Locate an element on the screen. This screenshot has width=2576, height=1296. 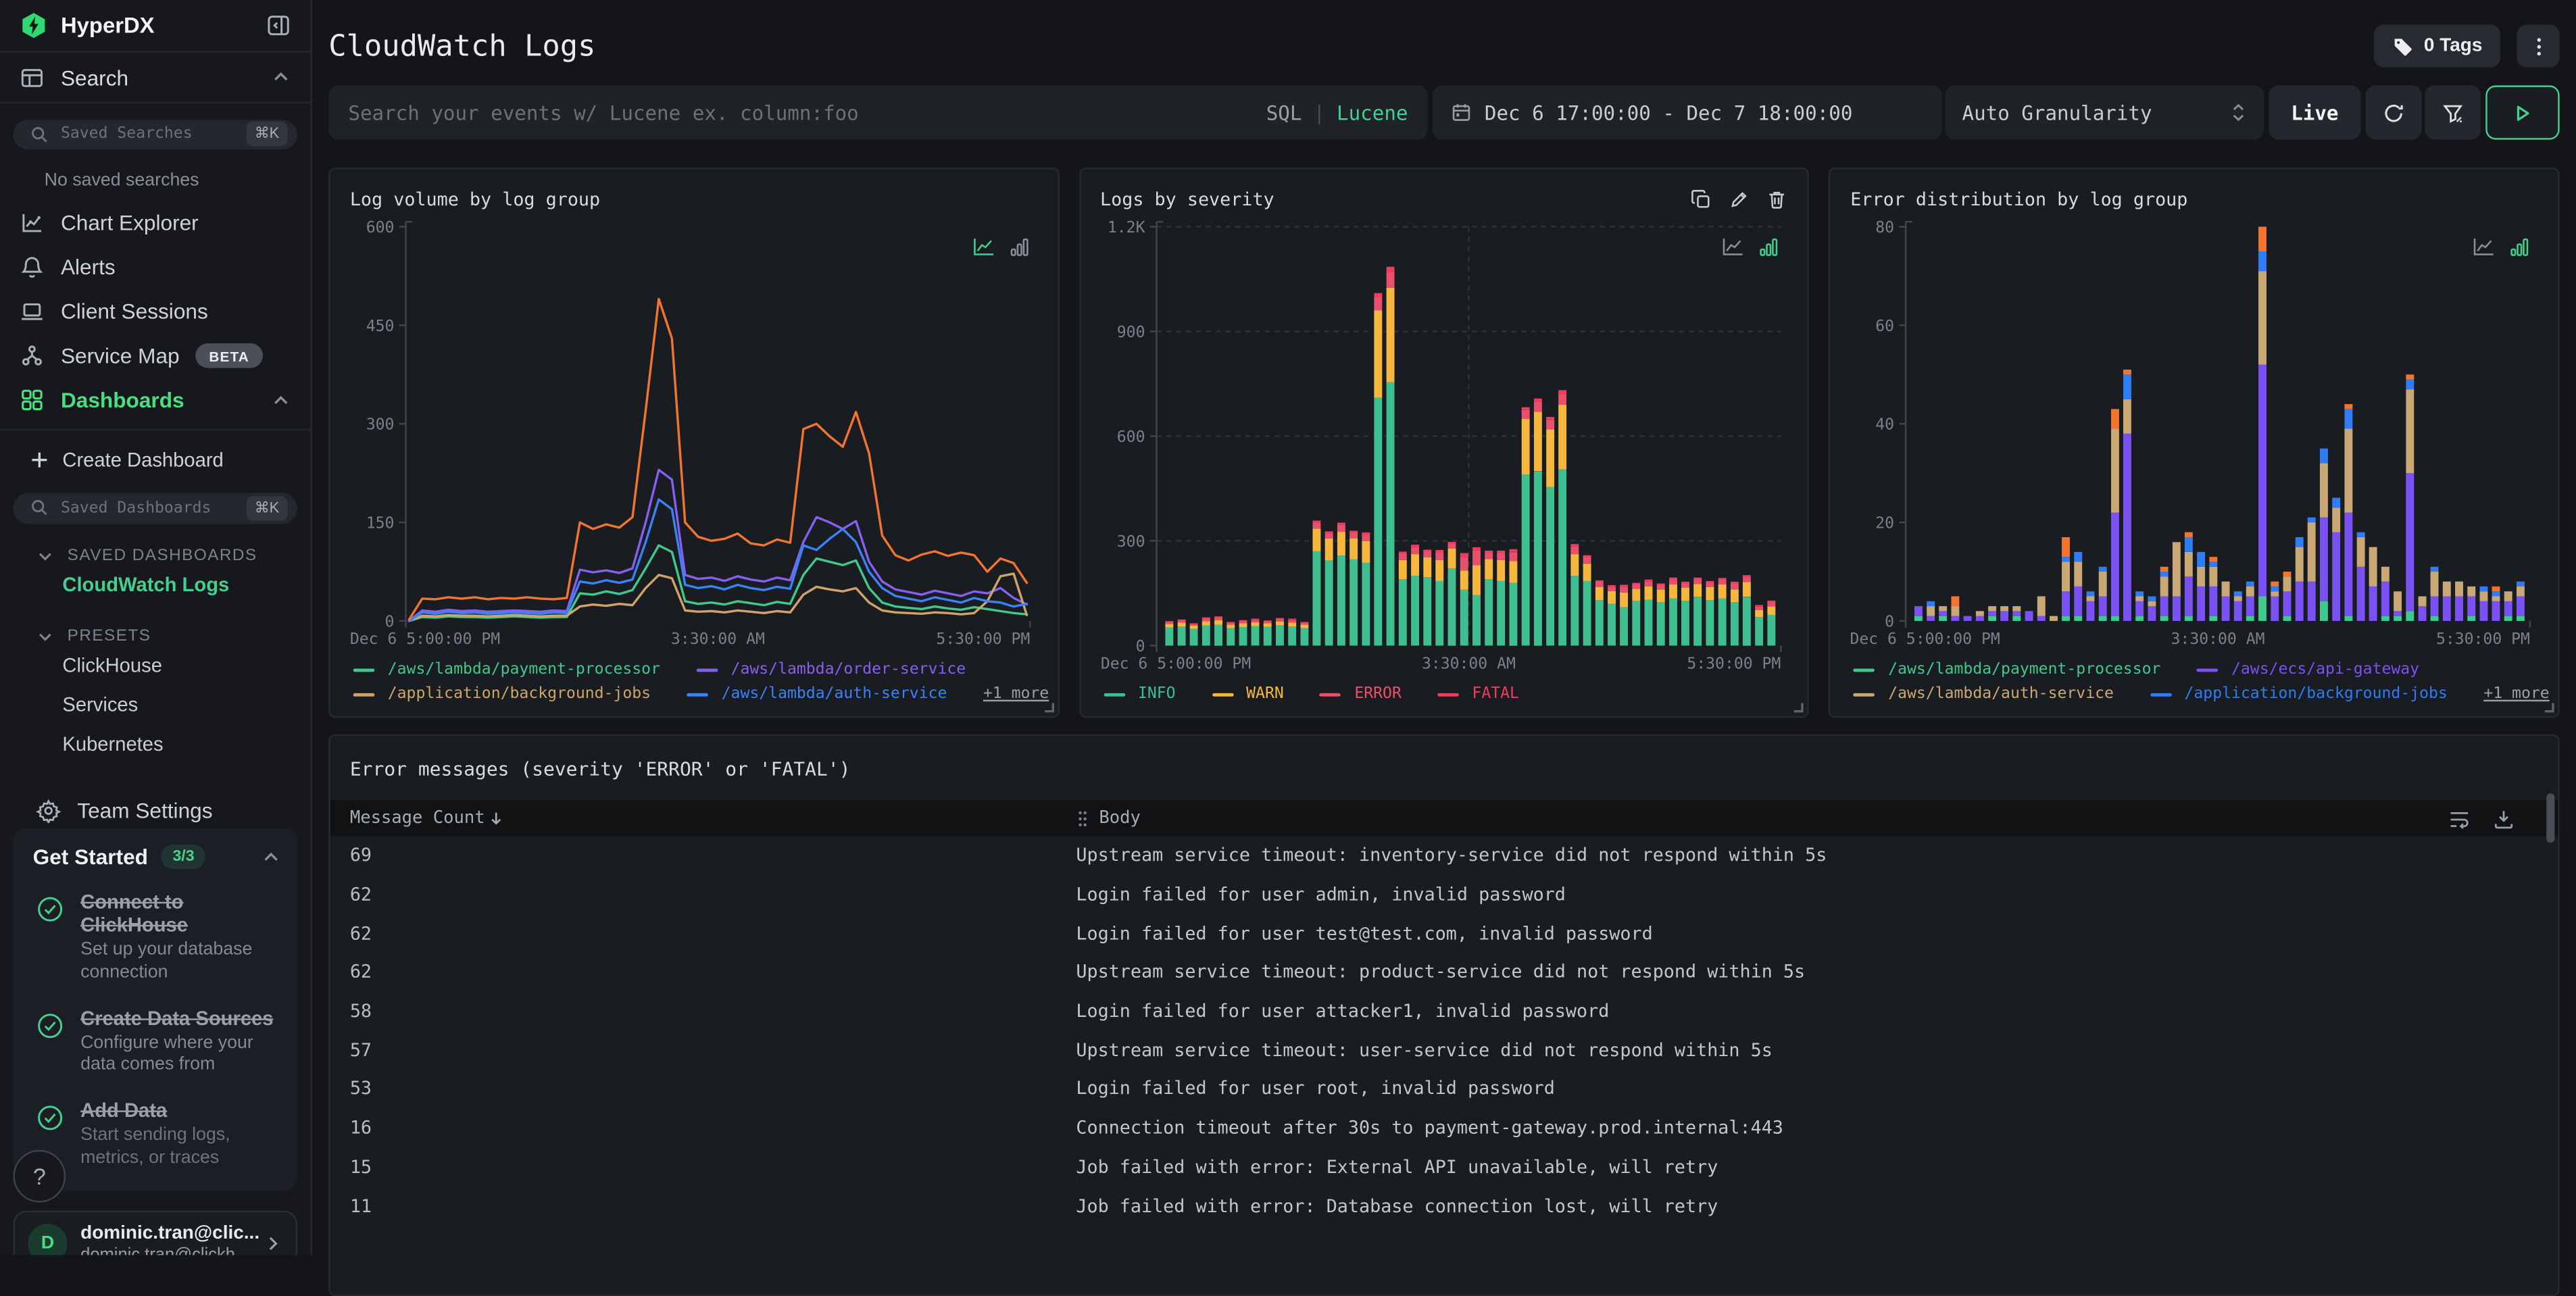
edit-icon is located at coordinates (1740, 198).